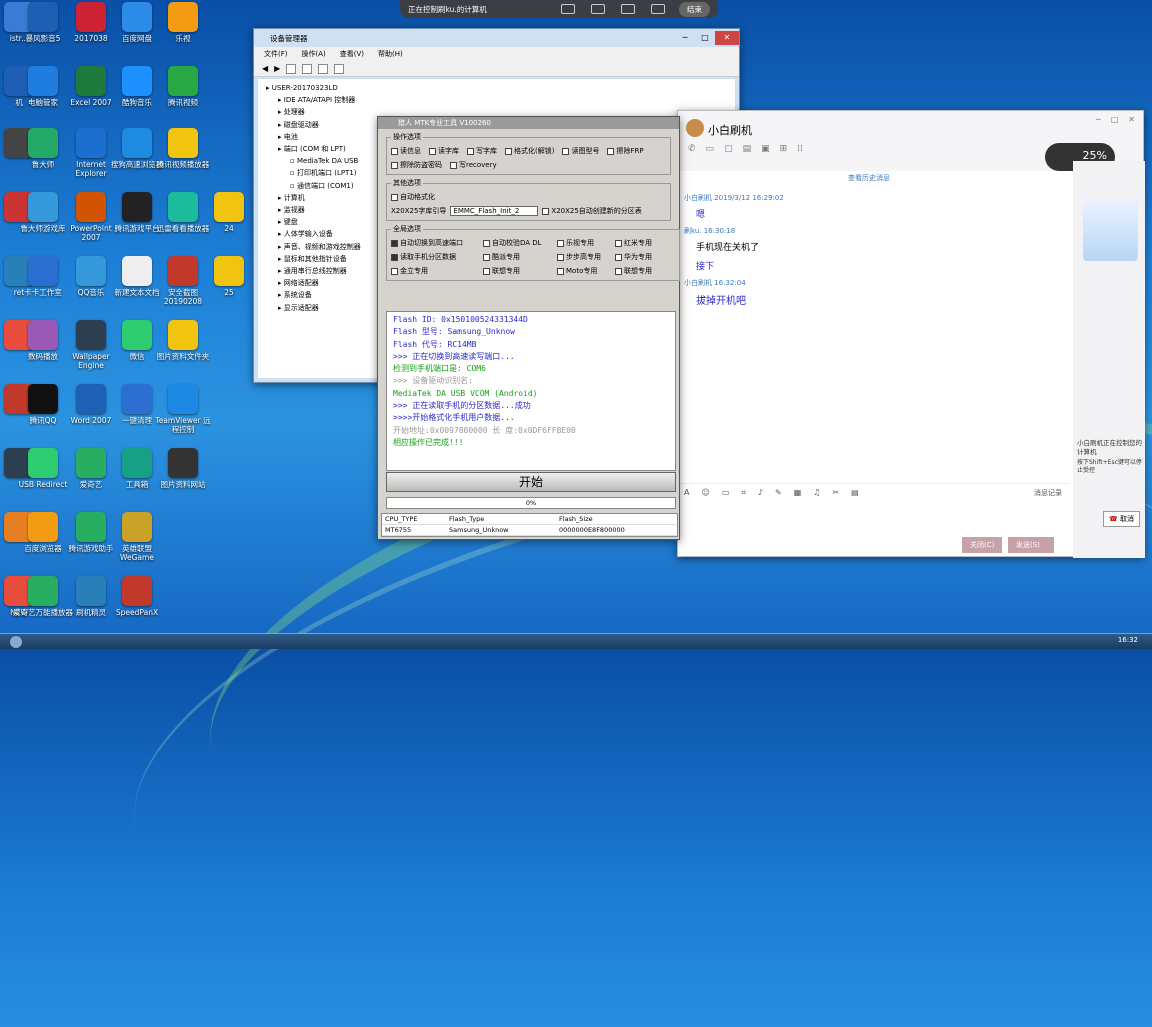  Describe the element at coordinates (582, 243) in the screenshot. I see `global-checkbox: 乐视专用` at that location.